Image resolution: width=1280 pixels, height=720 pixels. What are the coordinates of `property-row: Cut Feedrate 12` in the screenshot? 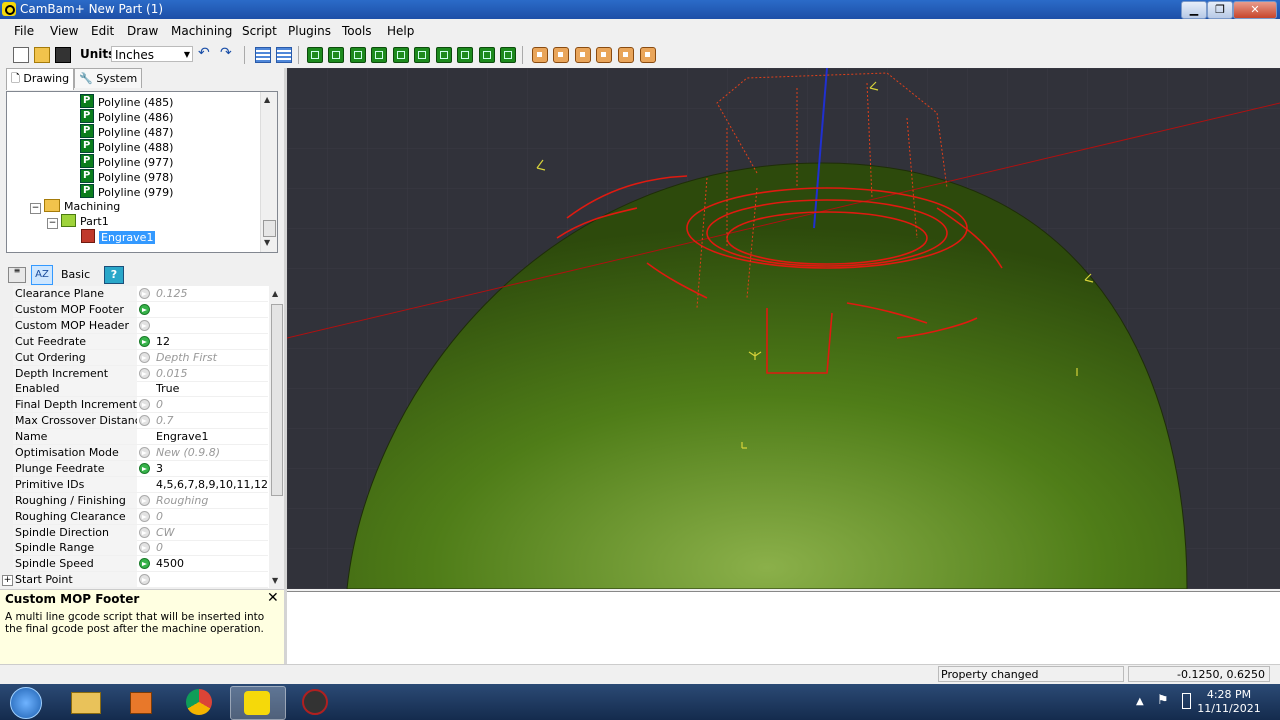 It's located at (134, 341).